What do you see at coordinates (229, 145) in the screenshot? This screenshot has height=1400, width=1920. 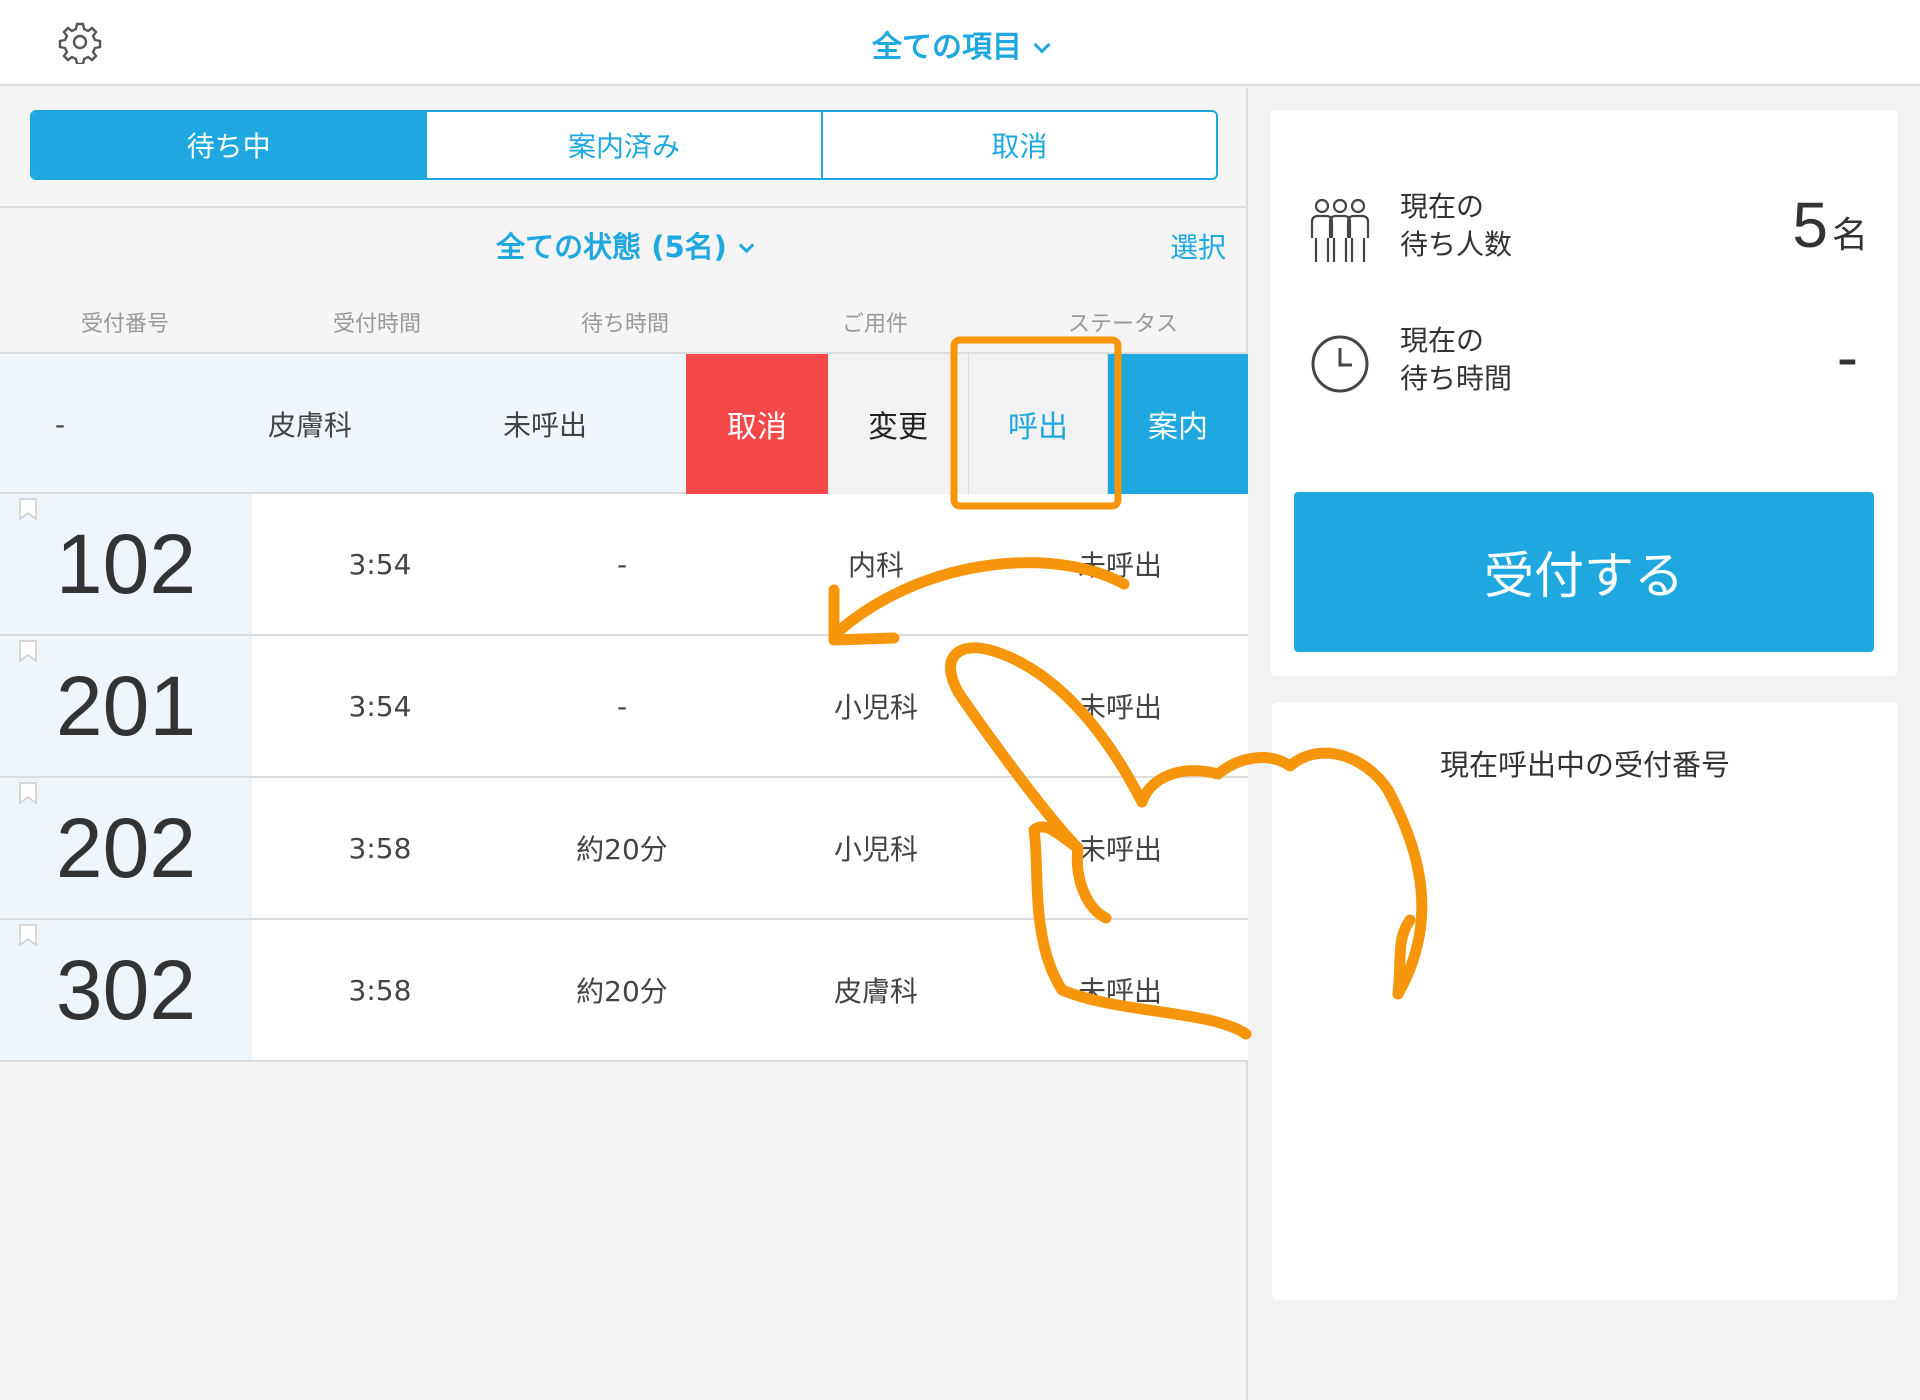 I see `tab-waiting: 待ち中` at bounding box center [229, 145].